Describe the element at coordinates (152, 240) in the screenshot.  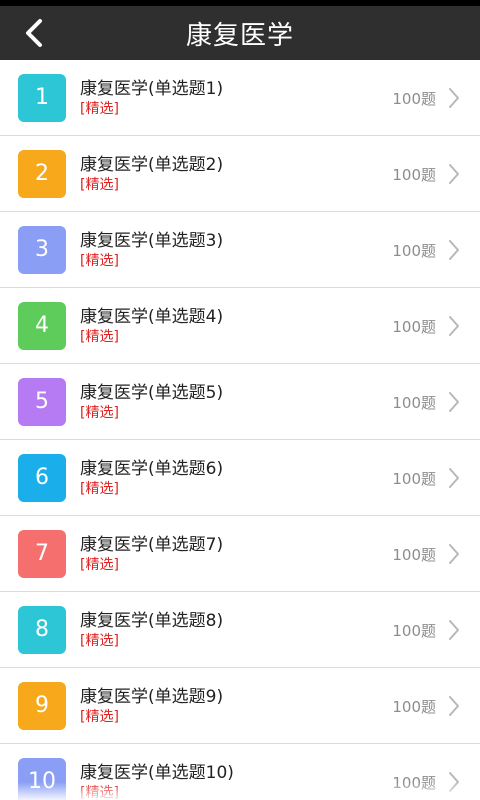
I see `item-title: 康复医学(单选题3)` at that location.